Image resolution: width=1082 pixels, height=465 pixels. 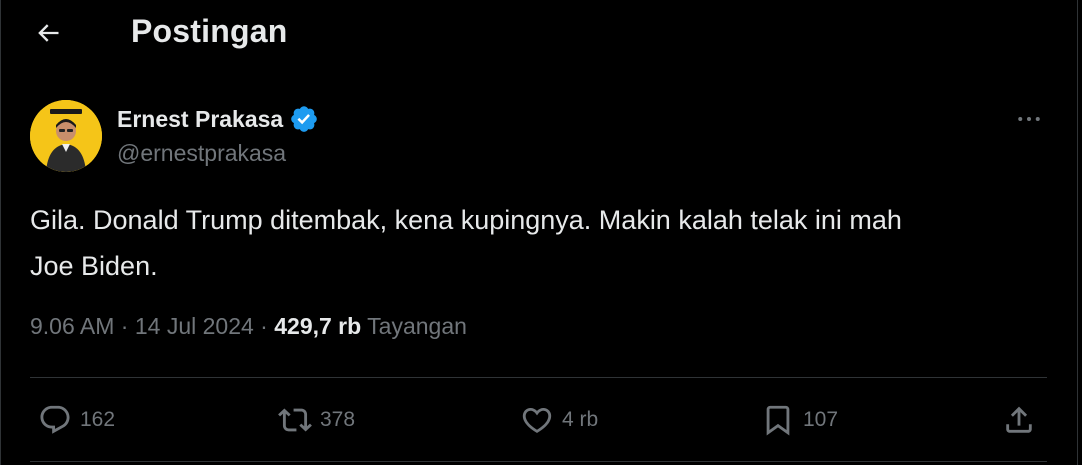 What do you see at coordinates (580, 419) in the screenshot?
I see `like-count: 4 rb` at bounding box center [580, 419].